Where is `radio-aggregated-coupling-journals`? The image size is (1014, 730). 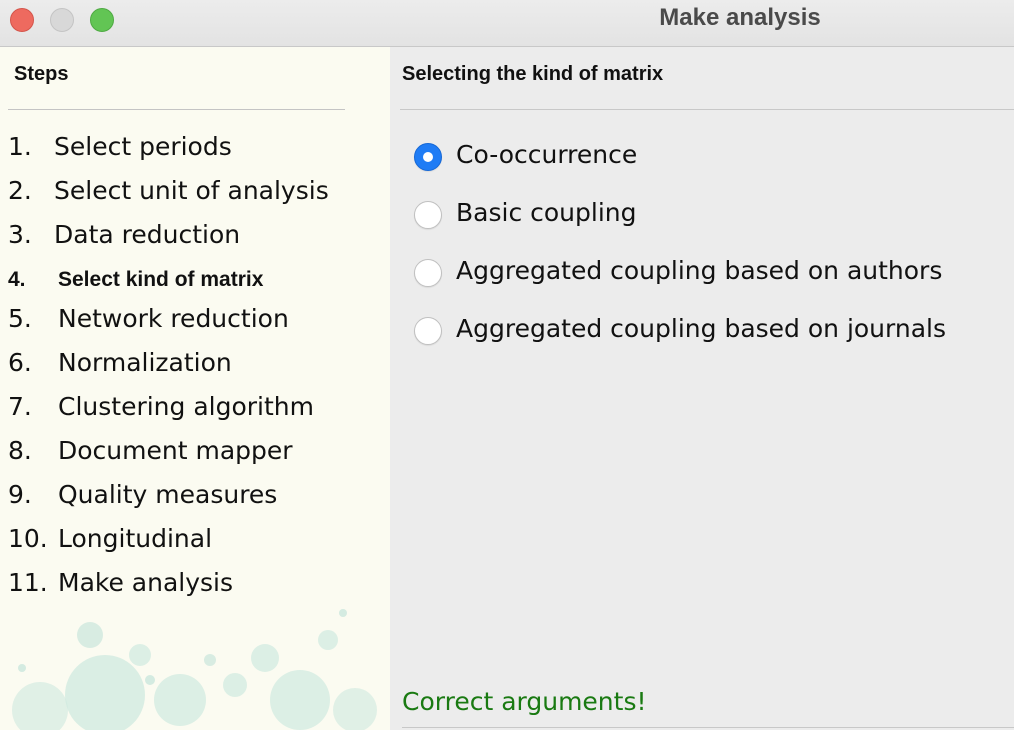
radio-aggregated-coupling-journals is located at coordinates (428, 331).